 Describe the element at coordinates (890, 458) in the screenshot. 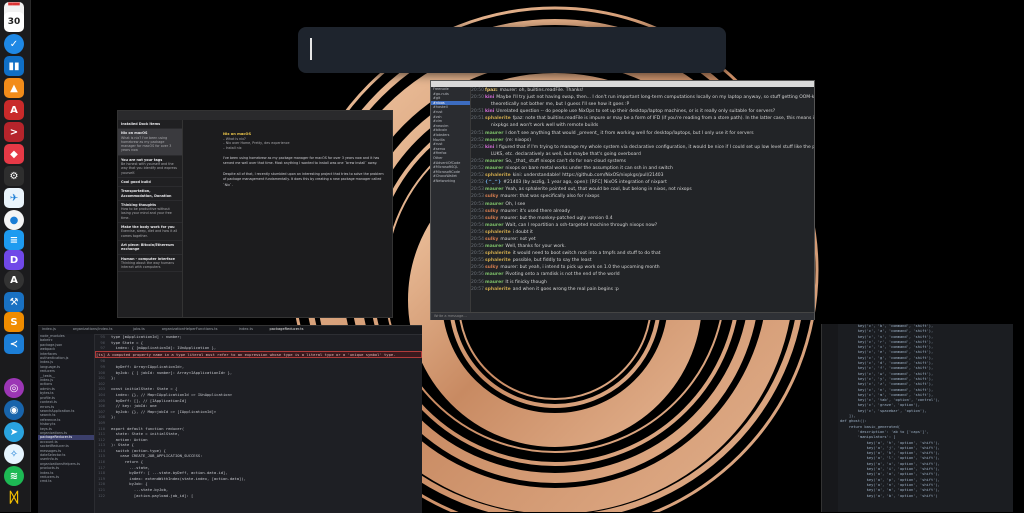

I see `terminal-line: key('a', 'l', 'option', 'shift'),` at that location.